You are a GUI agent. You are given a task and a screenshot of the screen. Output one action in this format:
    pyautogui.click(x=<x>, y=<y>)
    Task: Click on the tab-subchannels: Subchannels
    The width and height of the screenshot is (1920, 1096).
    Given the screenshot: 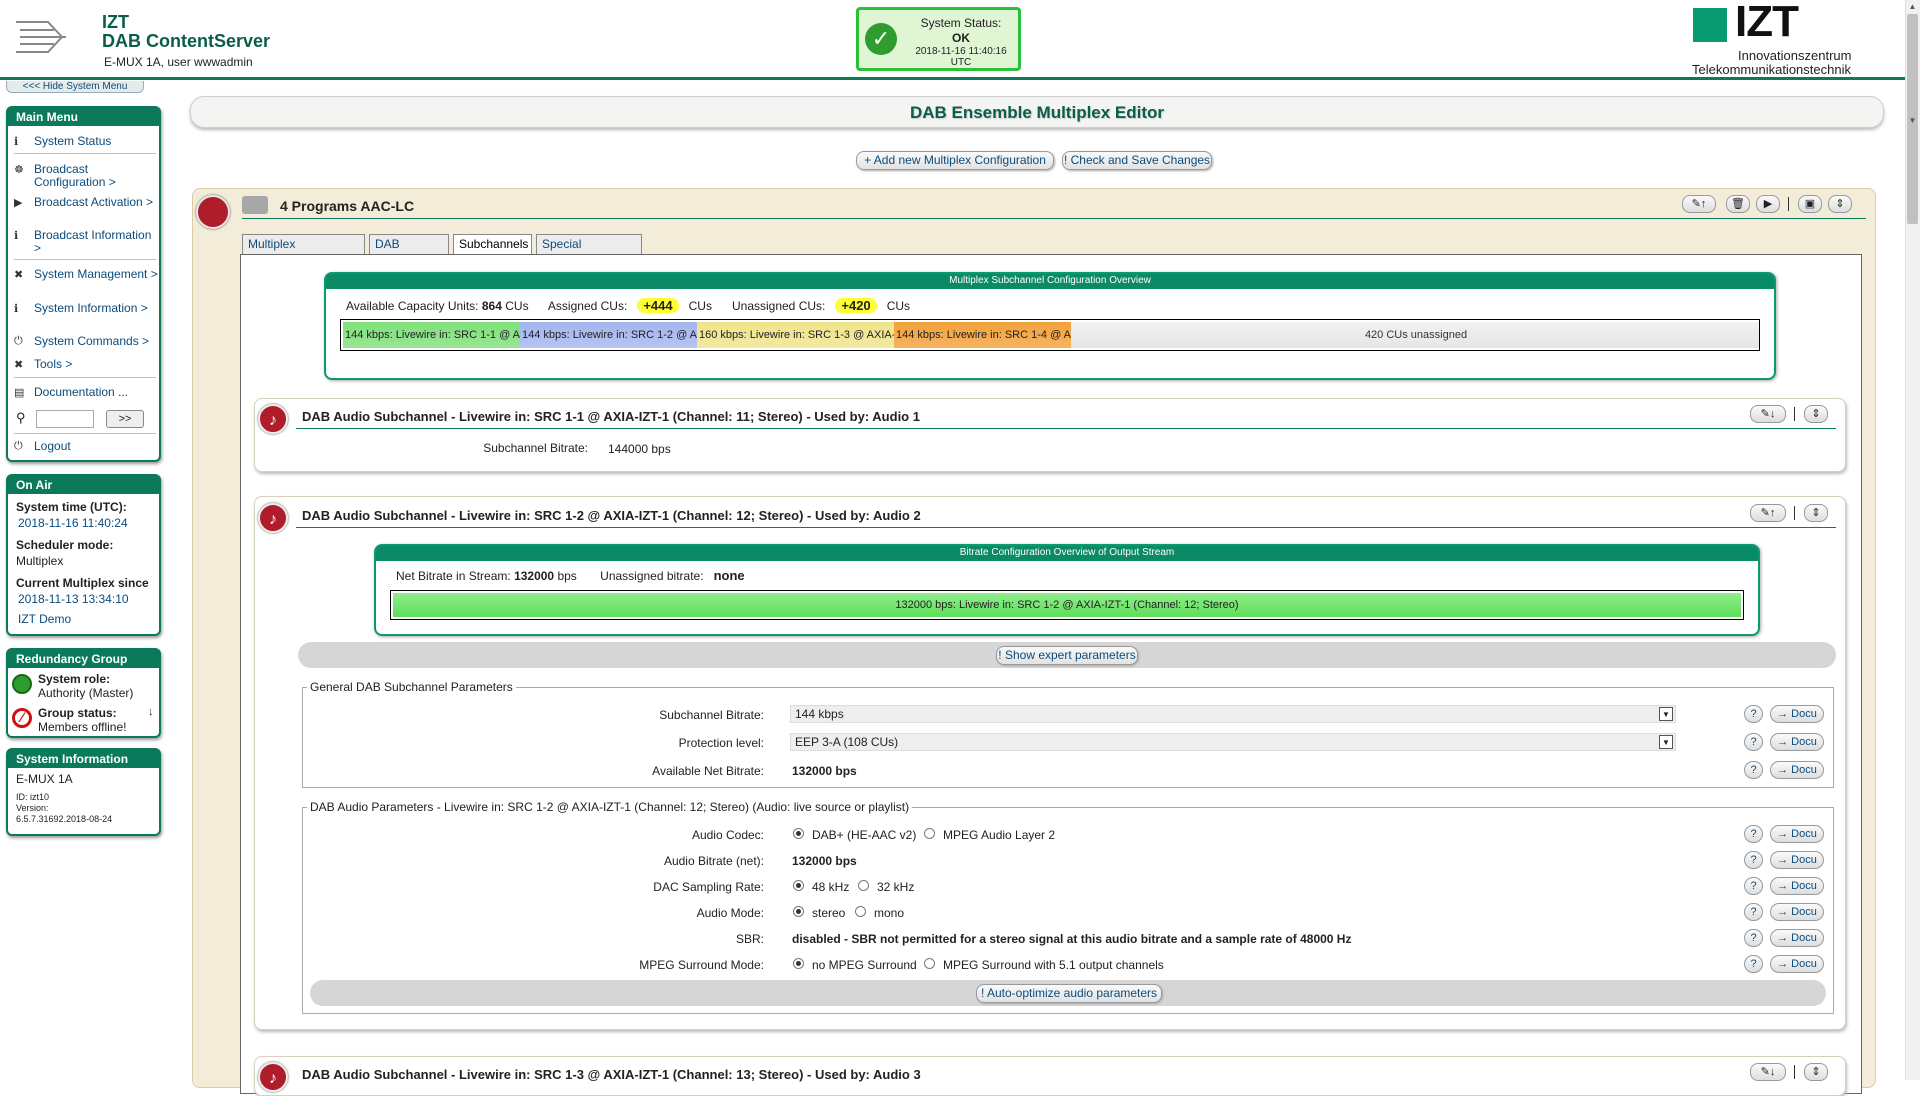 What is the action you would take?
    pyautogui.click(x=492, y=244)
    